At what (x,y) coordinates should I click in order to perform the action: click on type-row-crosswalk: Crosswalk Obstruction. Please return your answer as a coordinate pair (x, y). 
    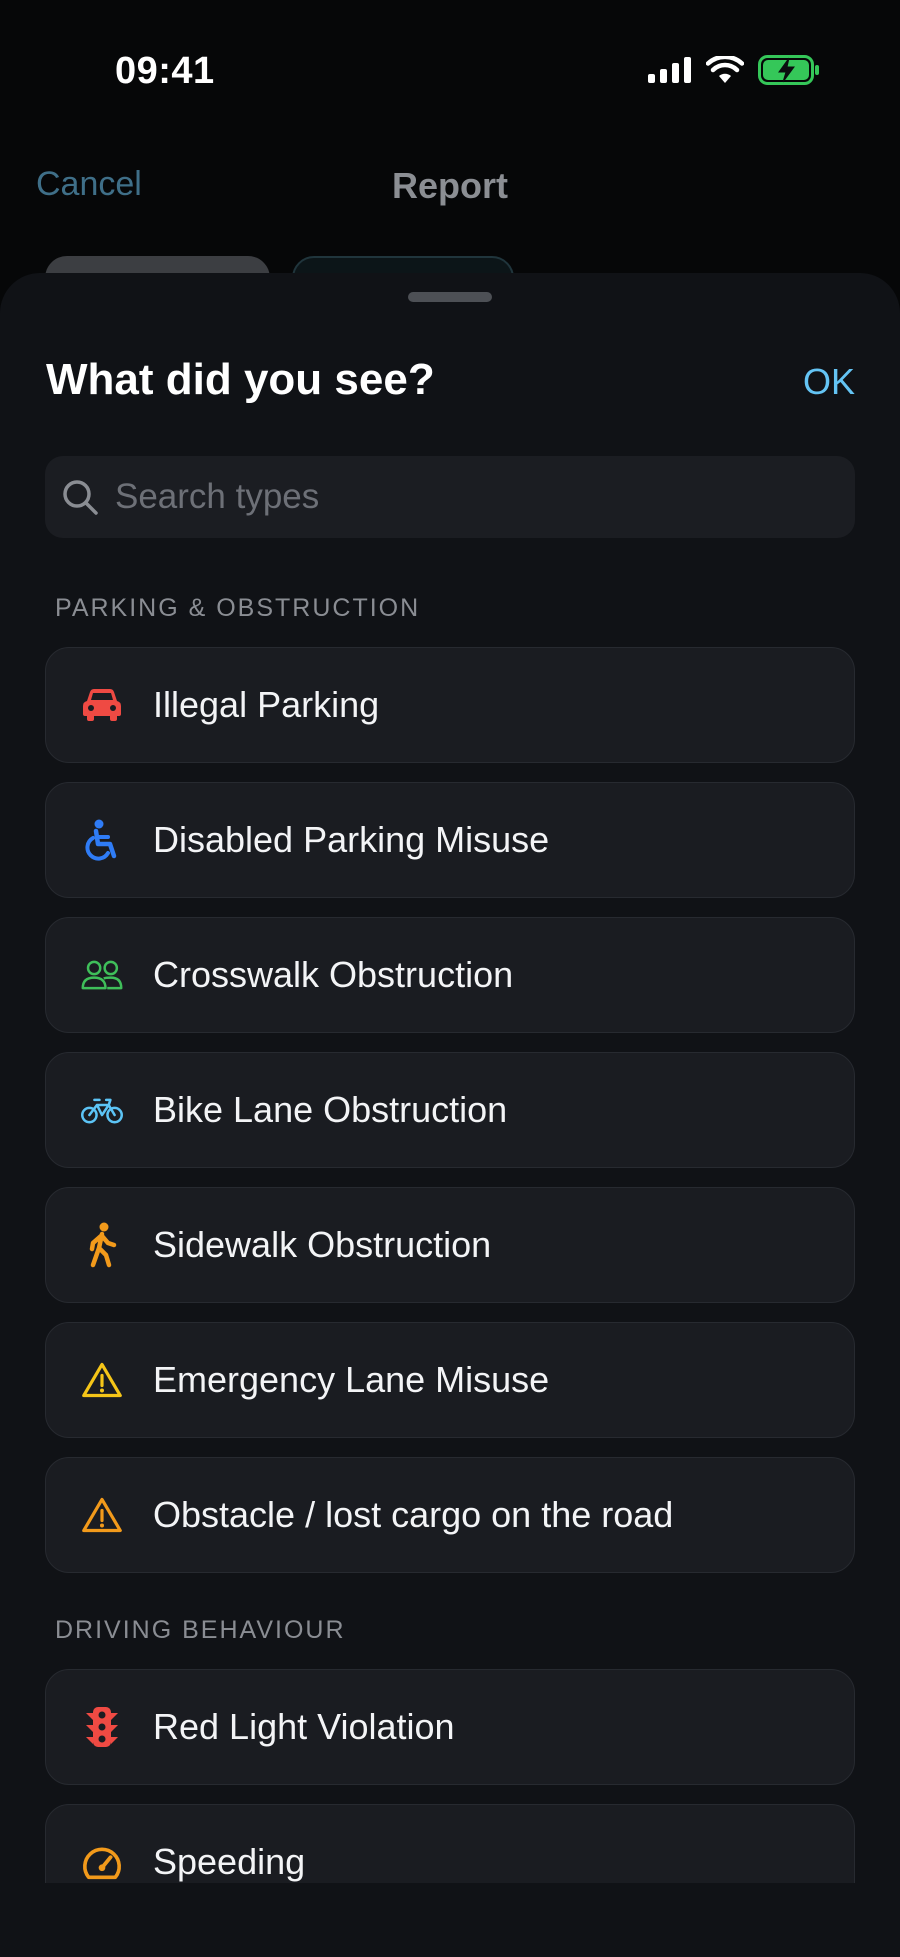
    Looking at the image, I should click on (450, 975).